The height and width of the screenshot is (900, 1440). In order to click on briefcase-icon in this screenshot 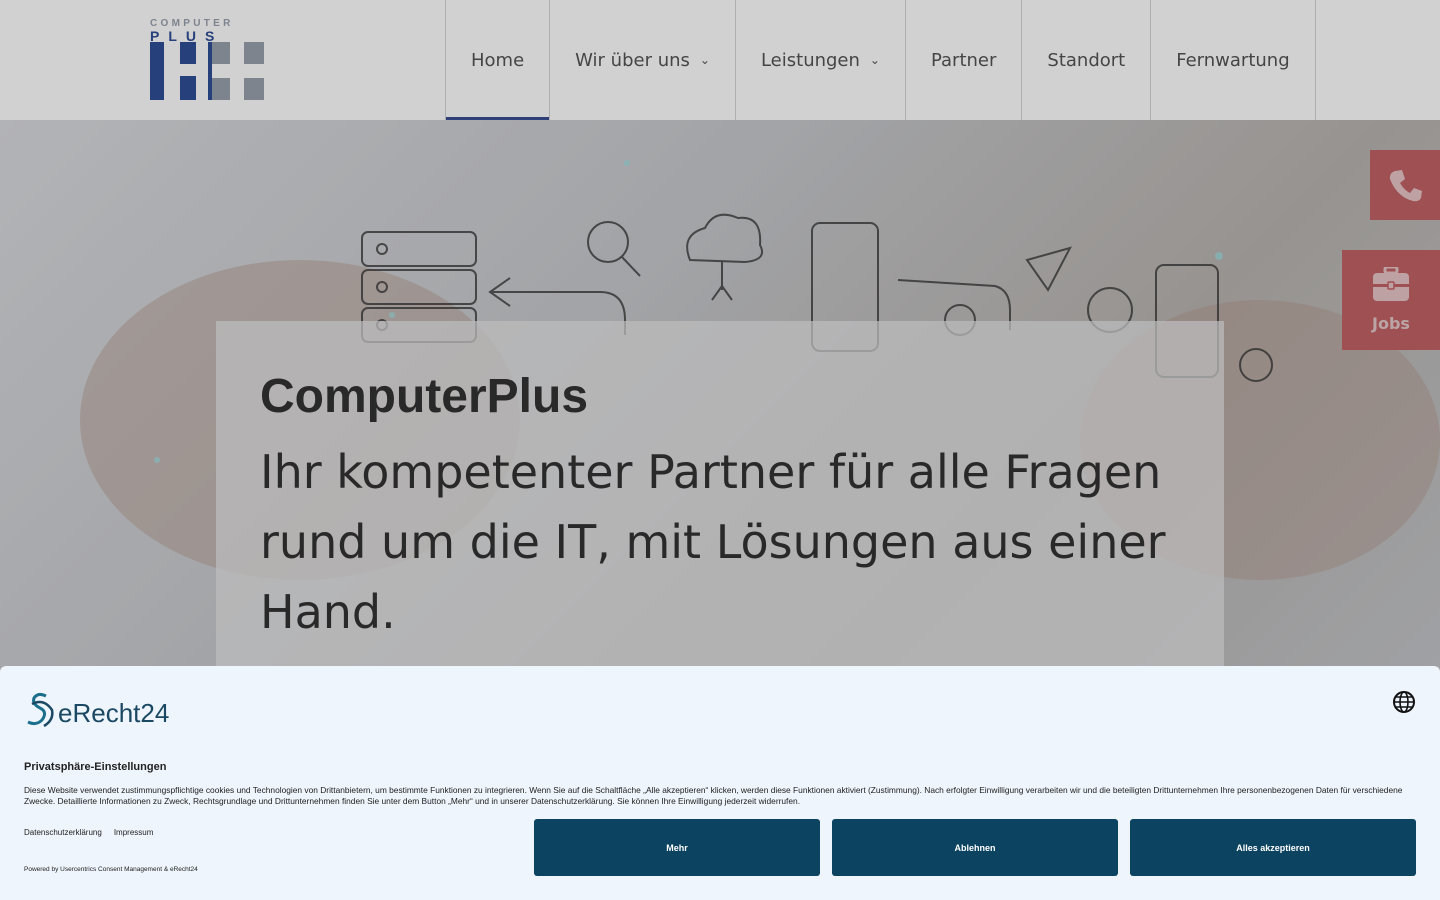, I will do `click(1391, 284)`.